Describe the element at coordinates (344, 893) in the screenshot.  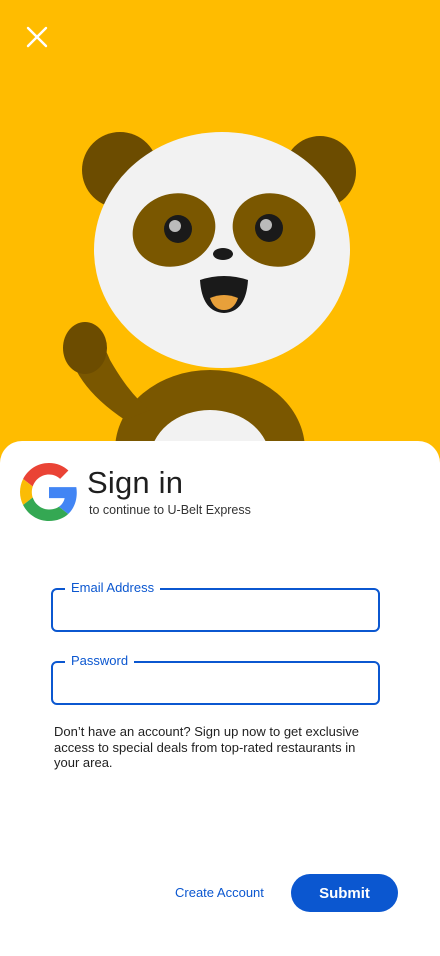
I see `submit-button: Submit` at that location.